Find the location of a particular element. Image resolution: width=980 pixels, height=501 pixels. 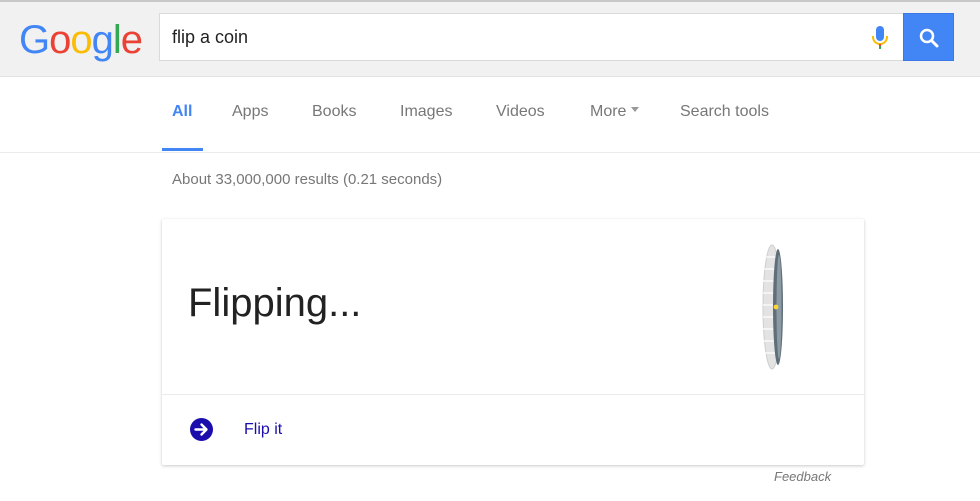

tab-label: Books is located at coordinates (334, 111).